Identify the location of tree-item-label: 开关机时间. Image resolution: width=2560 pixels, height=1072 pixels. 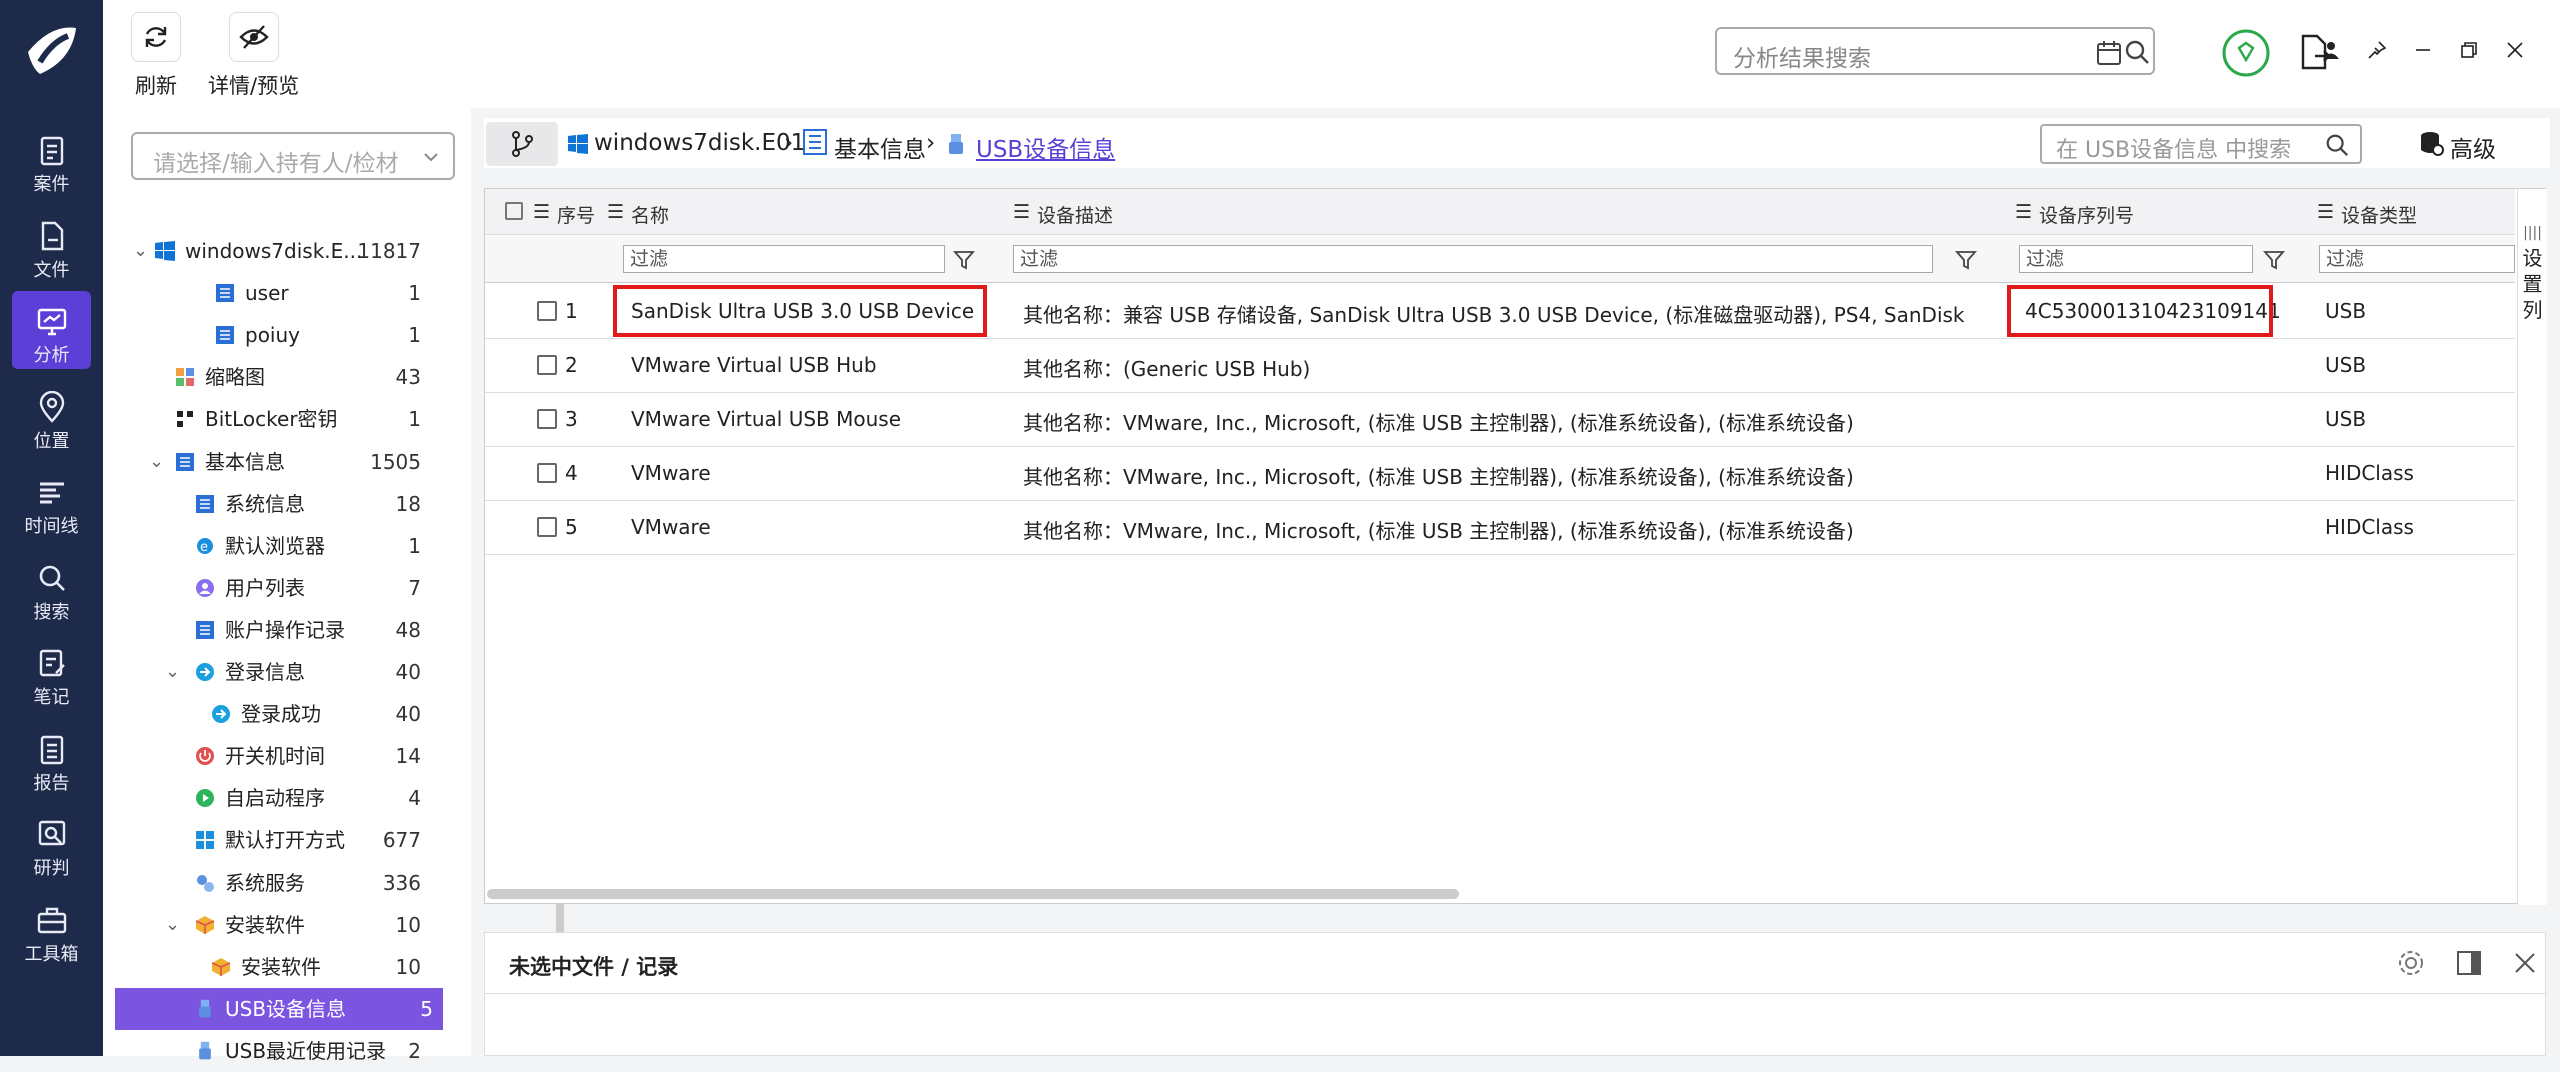
(275, 756).